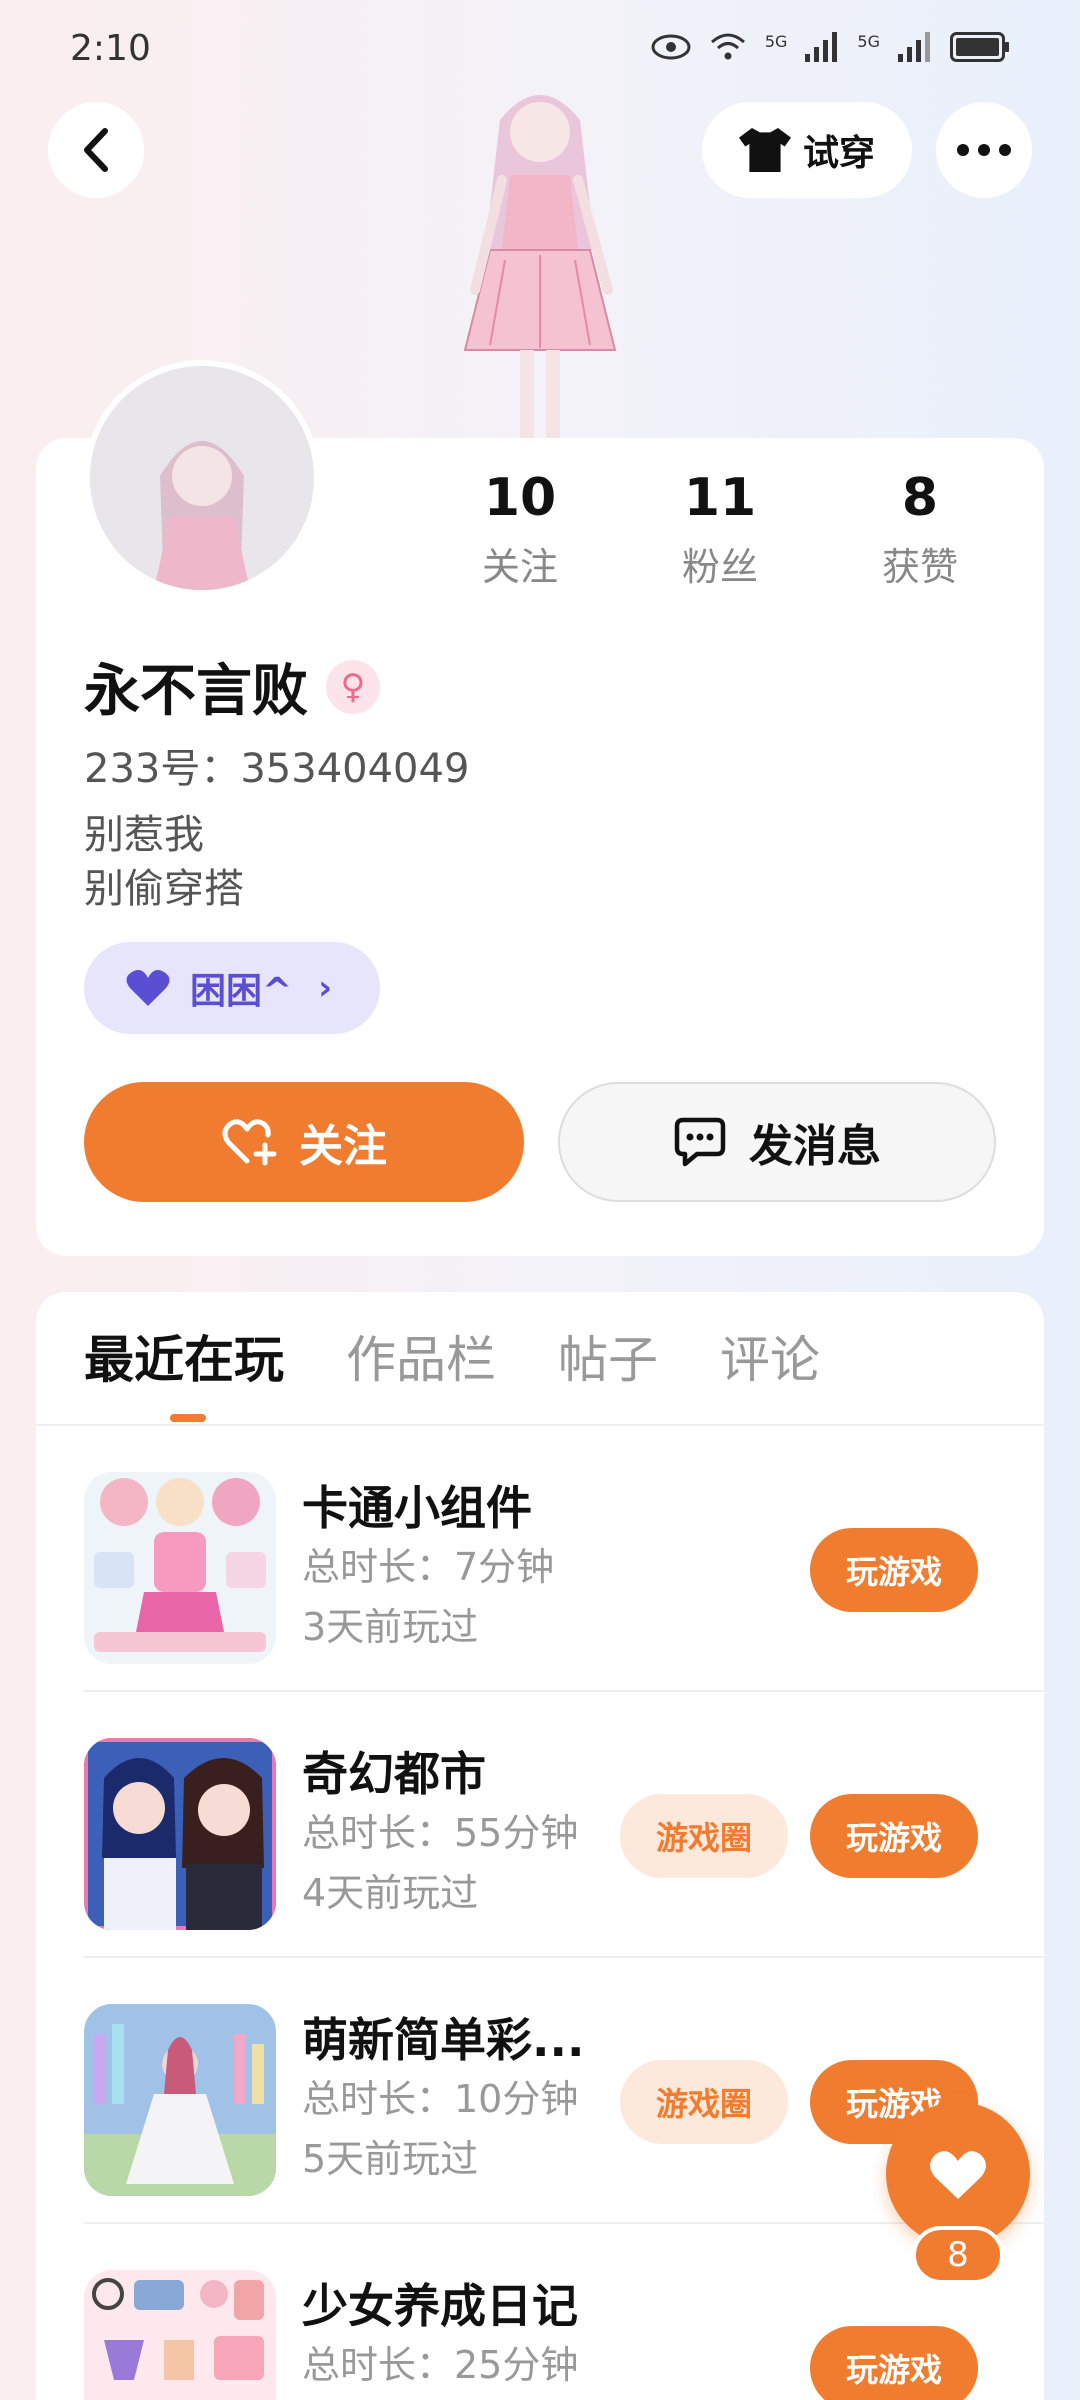  What do you see at coordinates (838, 153) in the screenshot?
I see `try-on-label: 试穿` at bounding box center [838, 153].